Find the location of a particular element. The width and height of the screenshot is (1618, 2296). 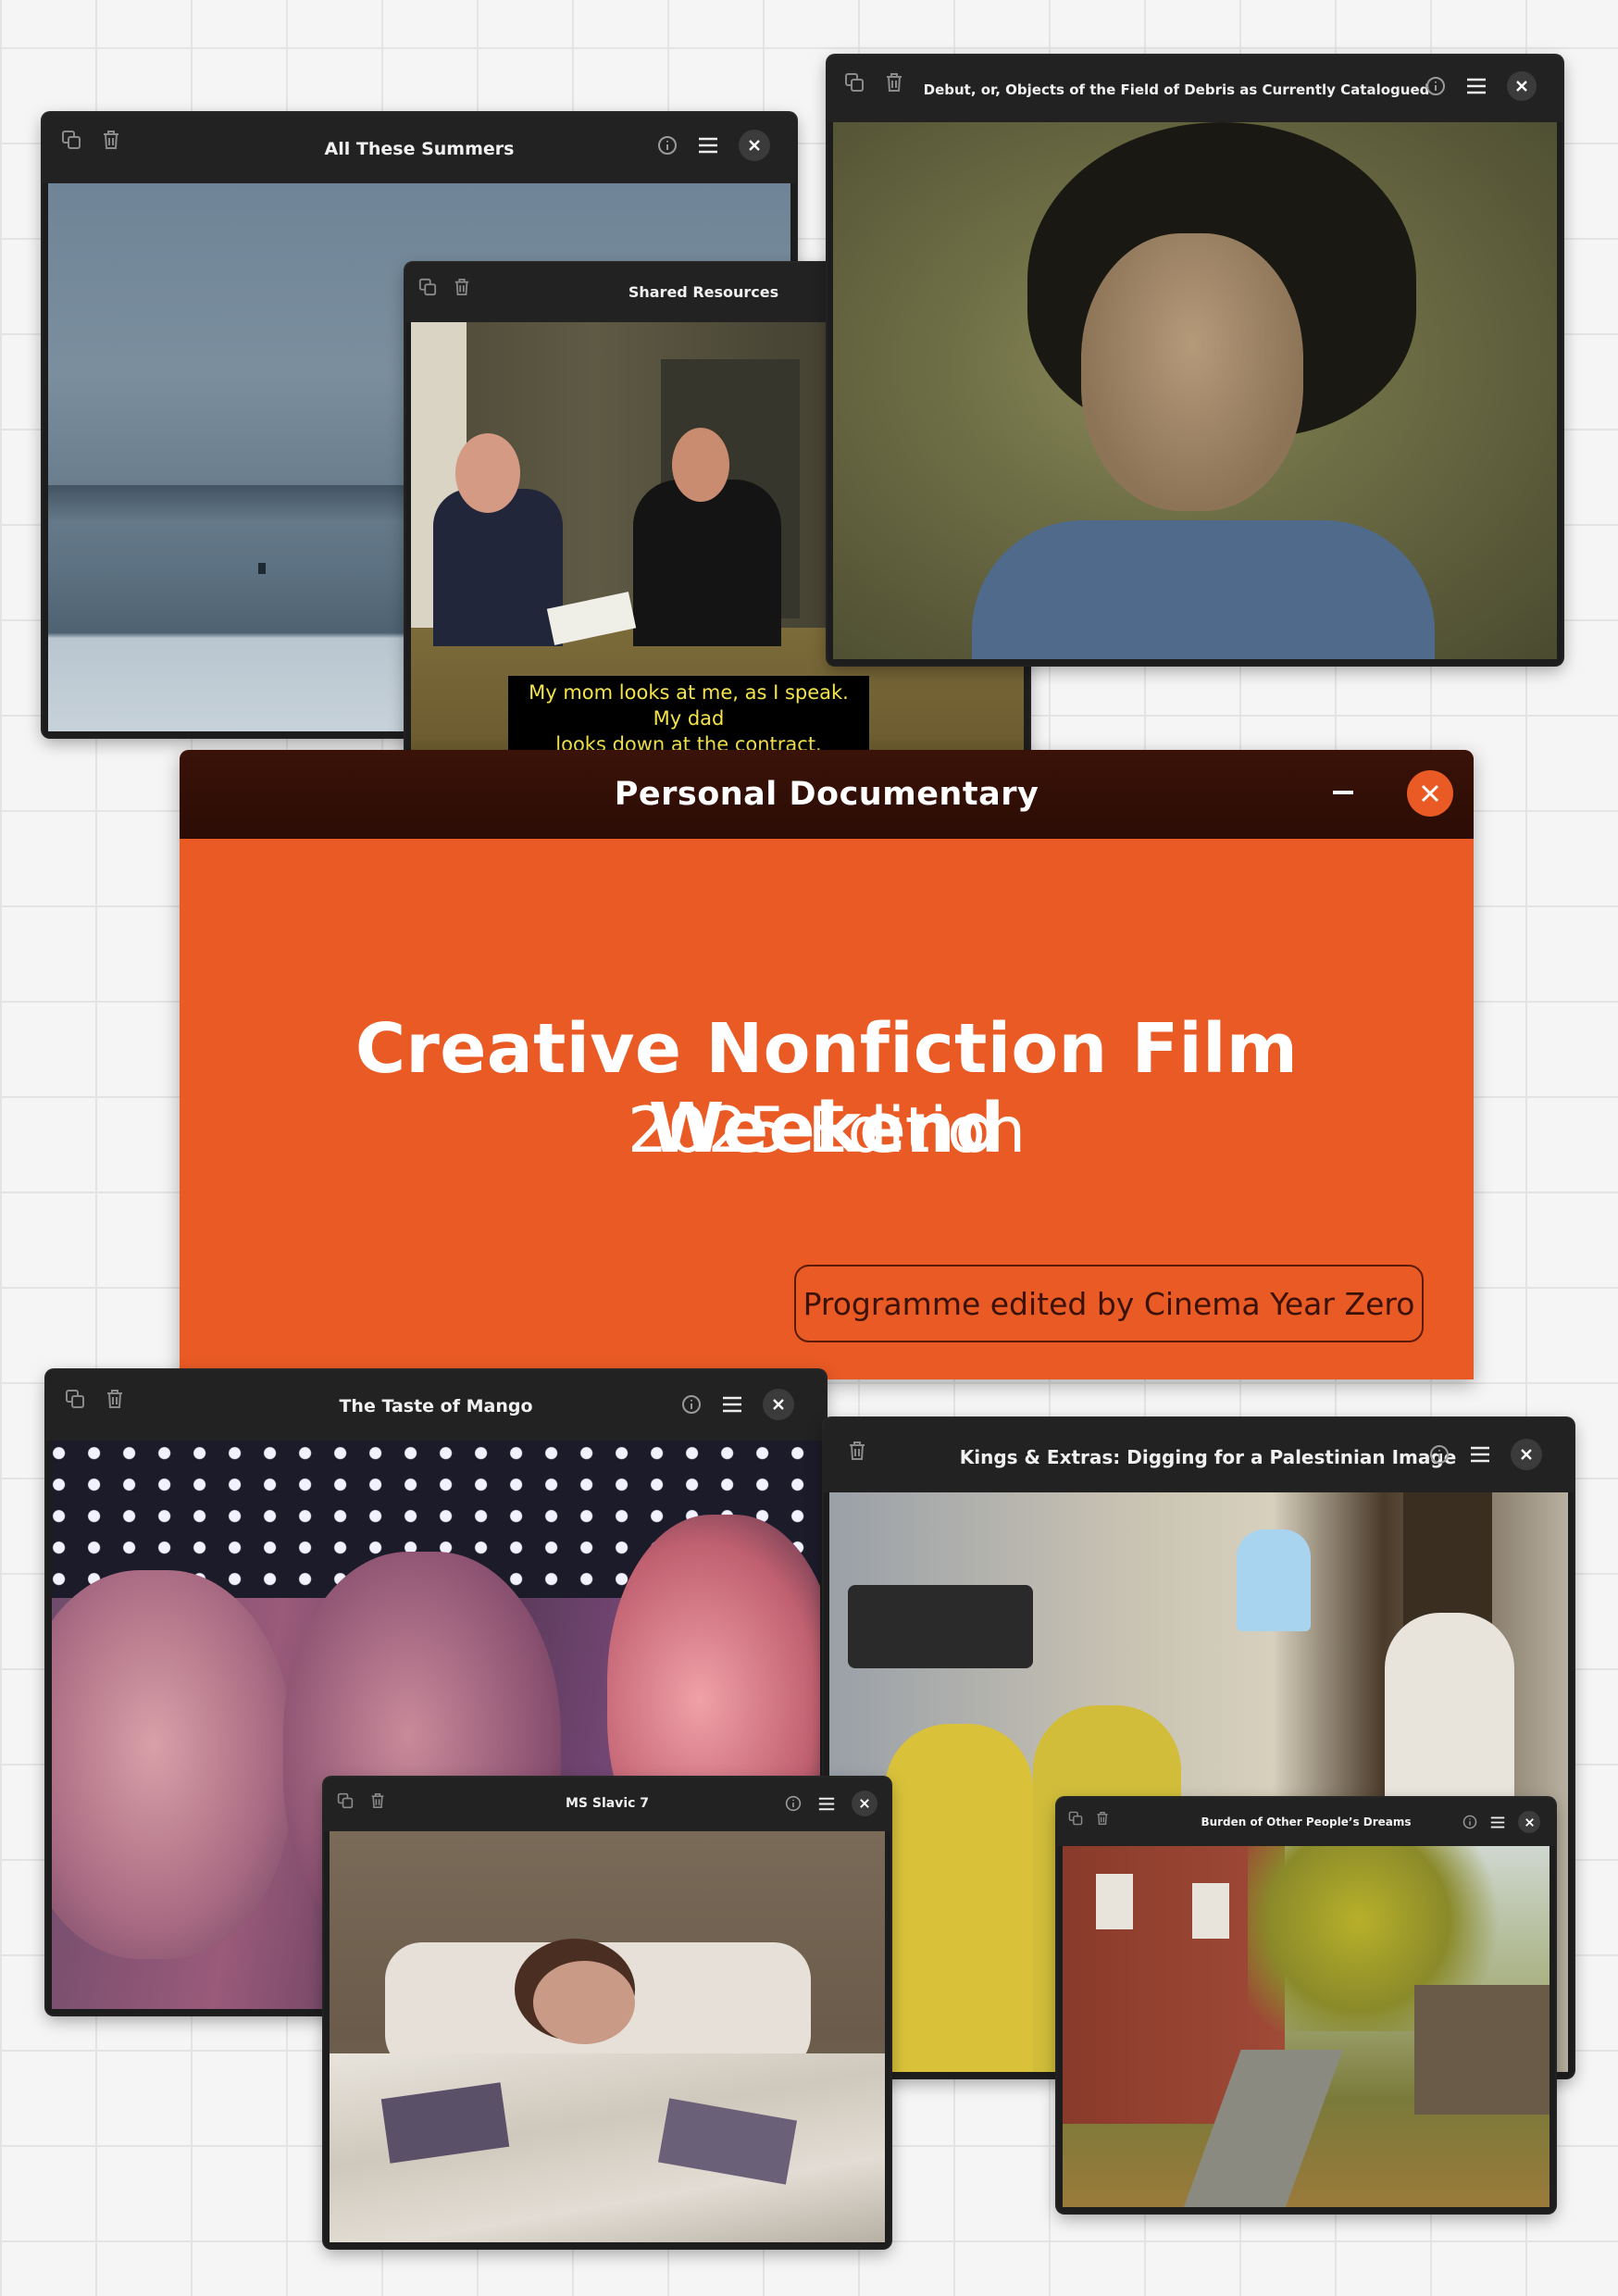

film-still-sleeping-woman is located at coordinates (607, 2036).